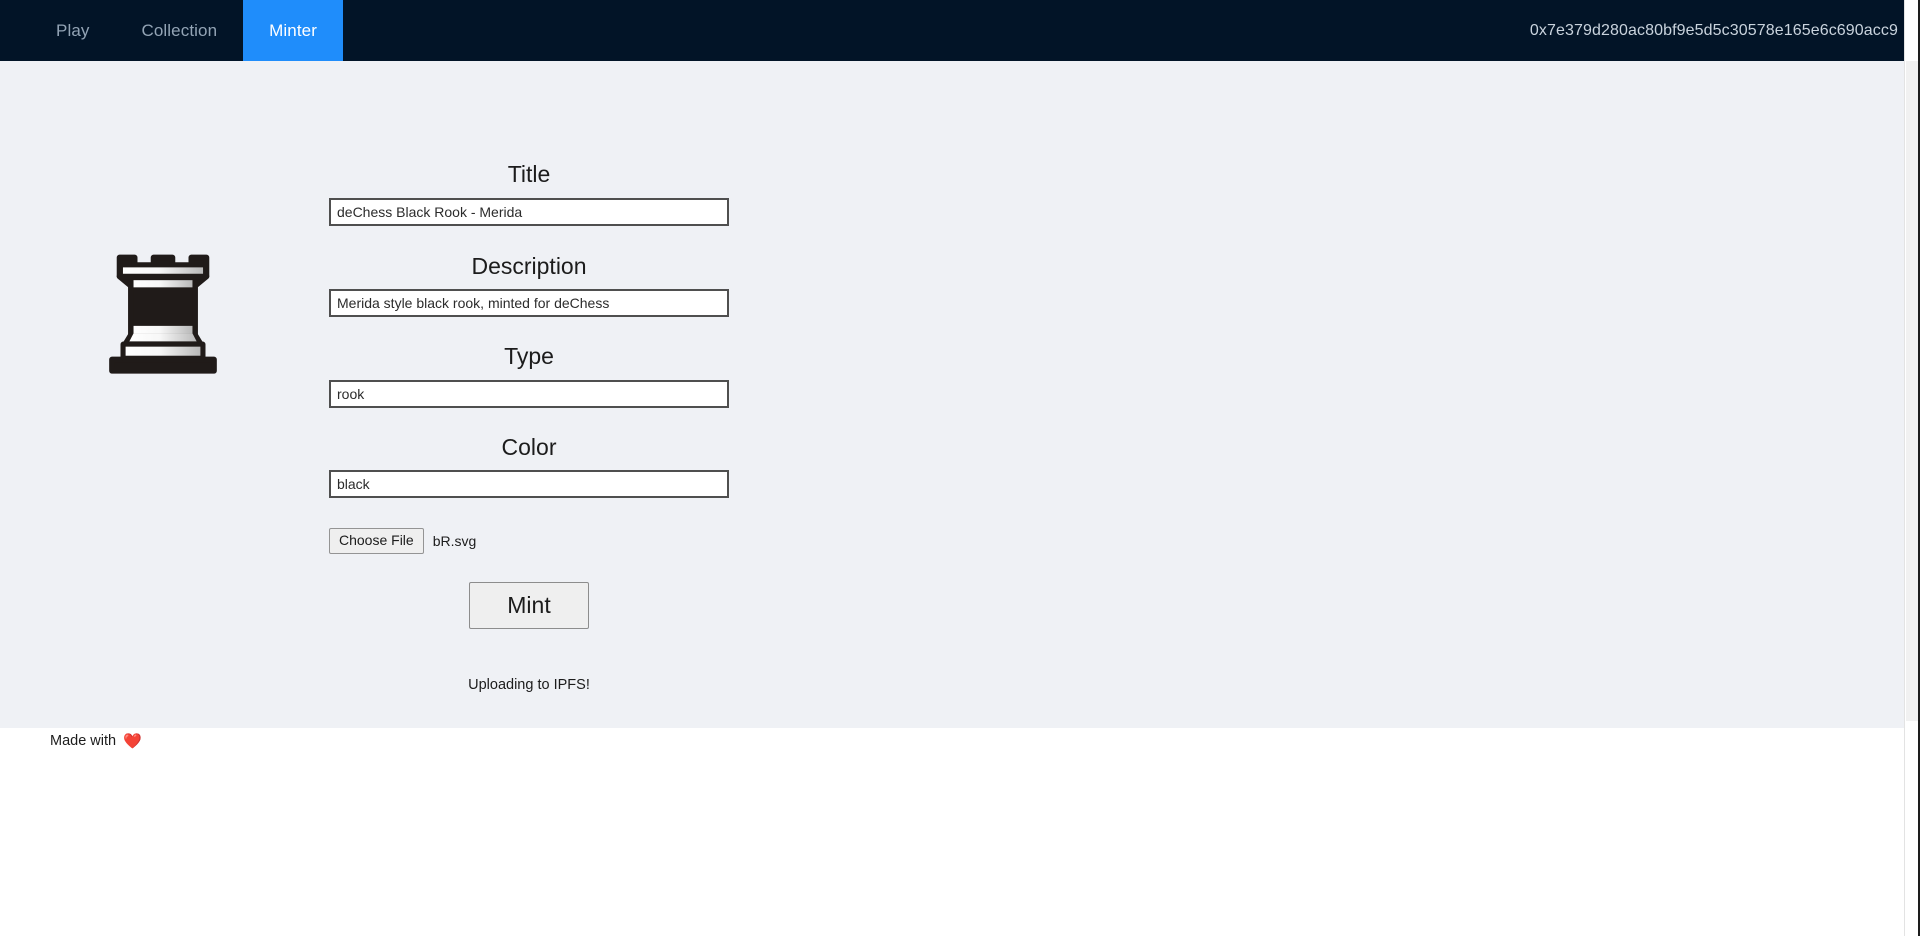 Image resolution: width=1920 pixels, height=936 pixels. I want to click on nav-item-minter: Minter, so click(293, 30).